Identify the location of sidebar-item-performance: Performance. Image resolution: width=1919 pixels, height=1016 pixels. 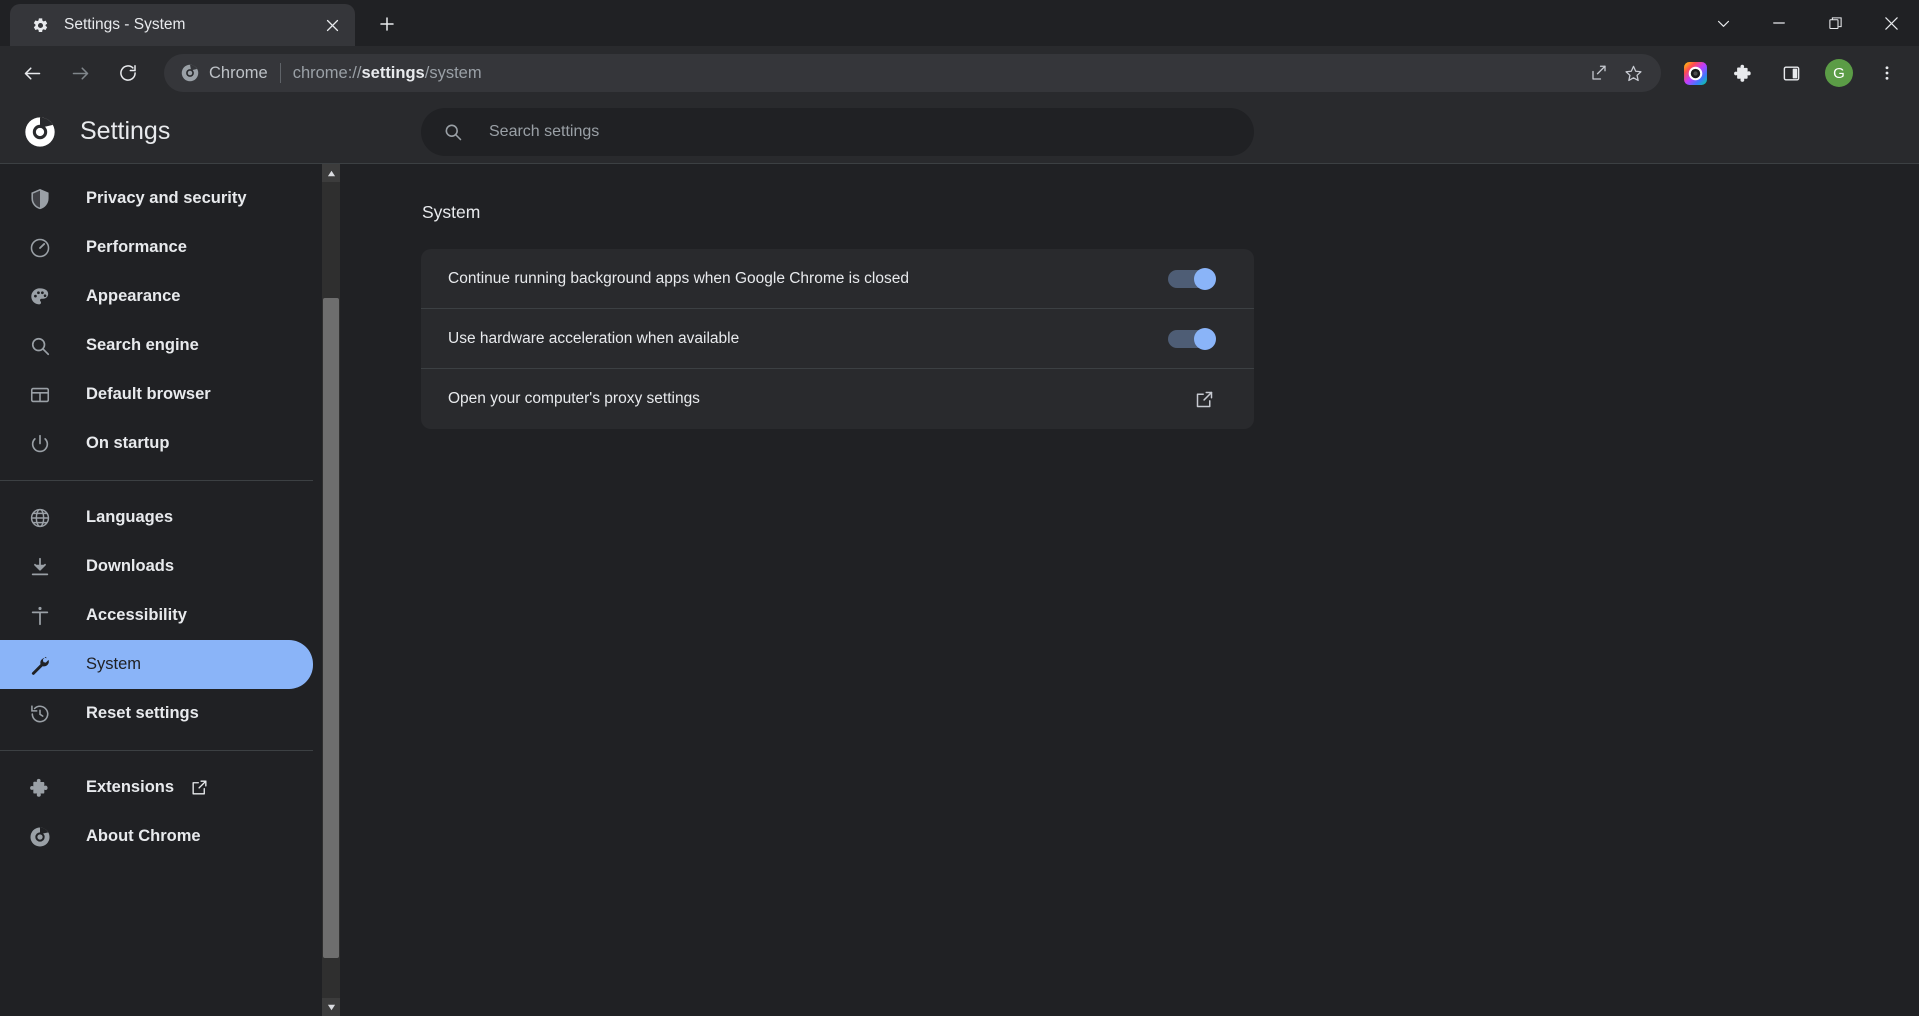
(156, 247).